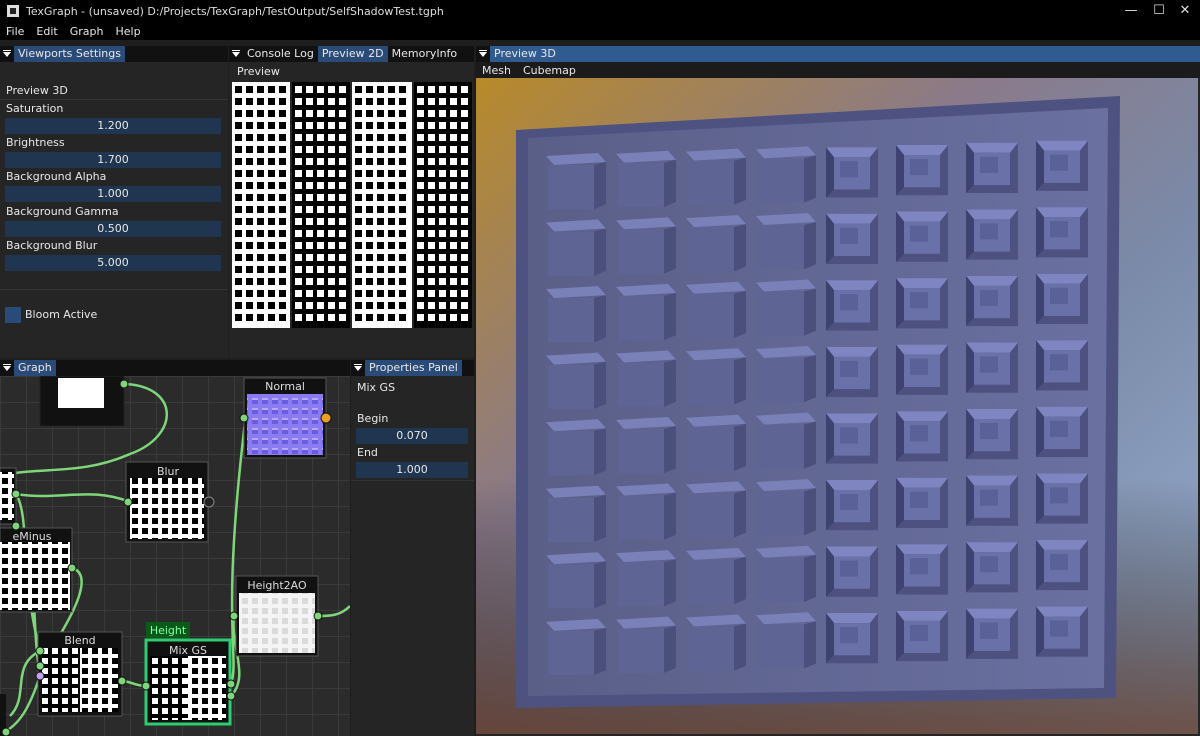  Describe the element at coordinates (1184, 11) in the screenshot. I see `close-button: ✕` at that location.